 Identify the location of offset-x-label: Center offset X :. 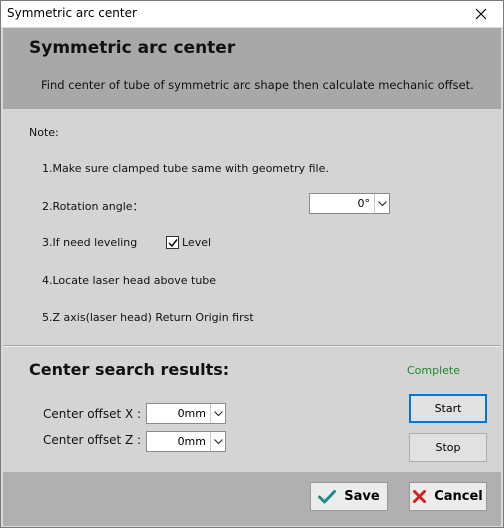
(92, 414).